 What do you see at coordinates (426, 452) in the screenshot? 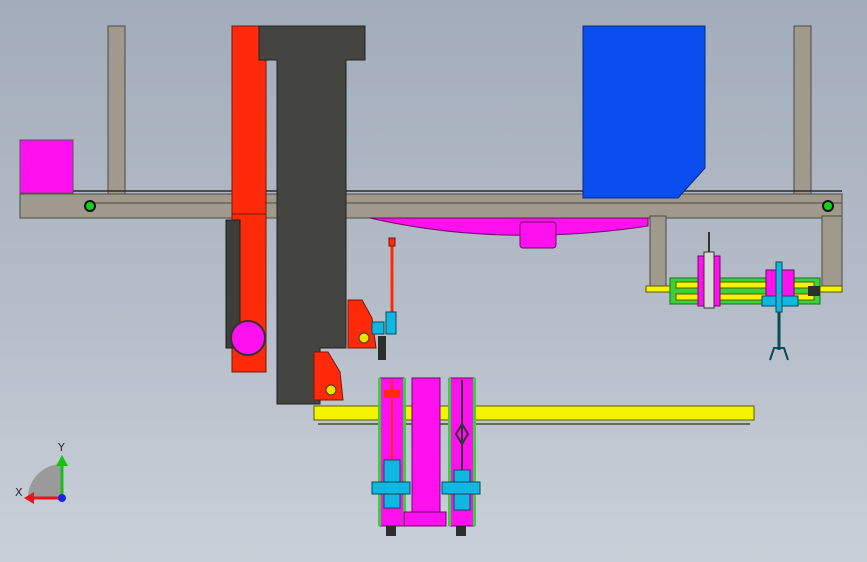
I see `center-magenta-post` at bounding box center [426, 452].